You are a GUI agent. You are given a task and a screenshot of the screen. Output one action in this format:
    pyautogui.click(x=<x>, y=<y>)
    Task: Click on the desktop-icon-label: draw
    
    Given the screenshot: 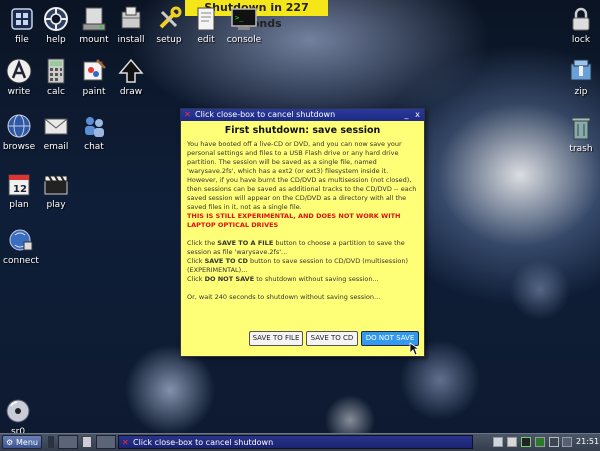 What is the action you would take?
    pyautogui.click(x=131, y=92)
    